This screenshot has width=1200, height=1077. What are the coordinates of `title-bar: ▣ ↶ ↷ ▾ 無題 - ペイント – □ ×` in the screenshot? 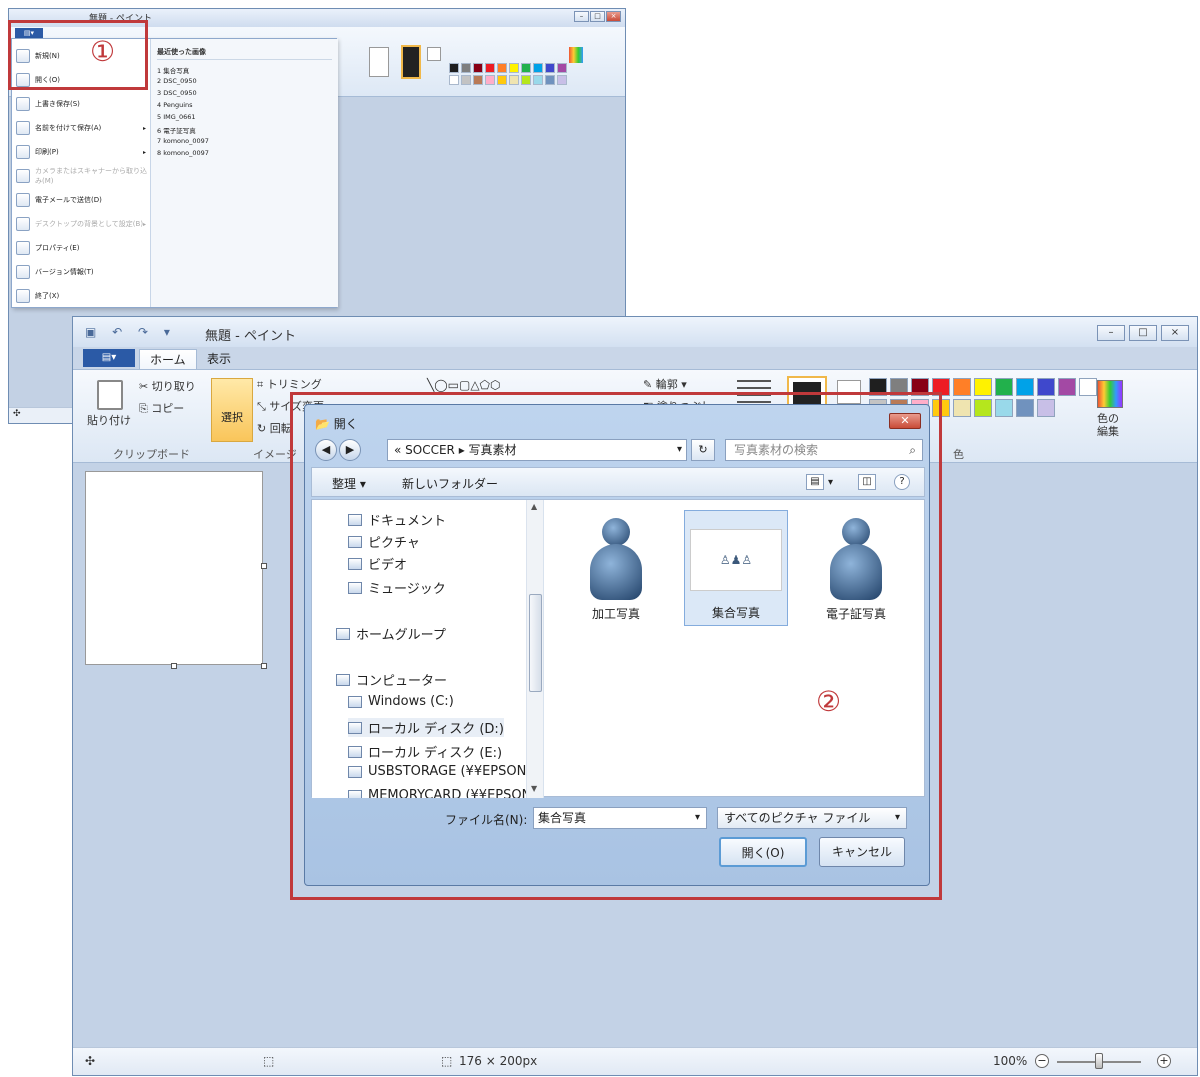 It's located at (635, 332).